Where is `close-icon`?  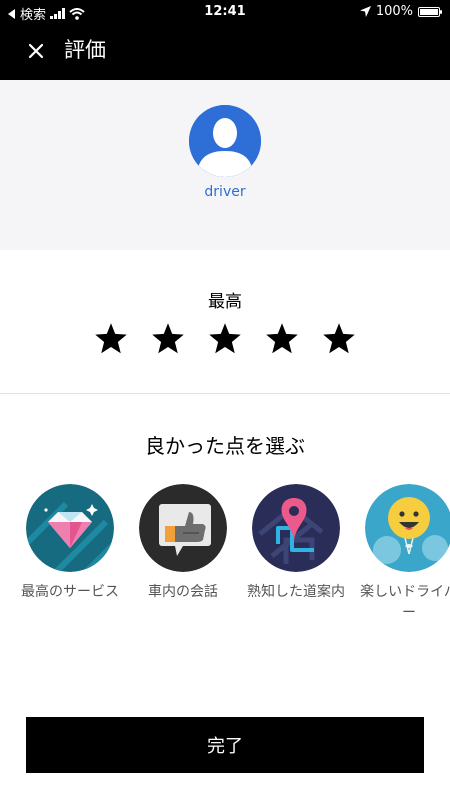
close-icon is located at coordinates (36, 51).